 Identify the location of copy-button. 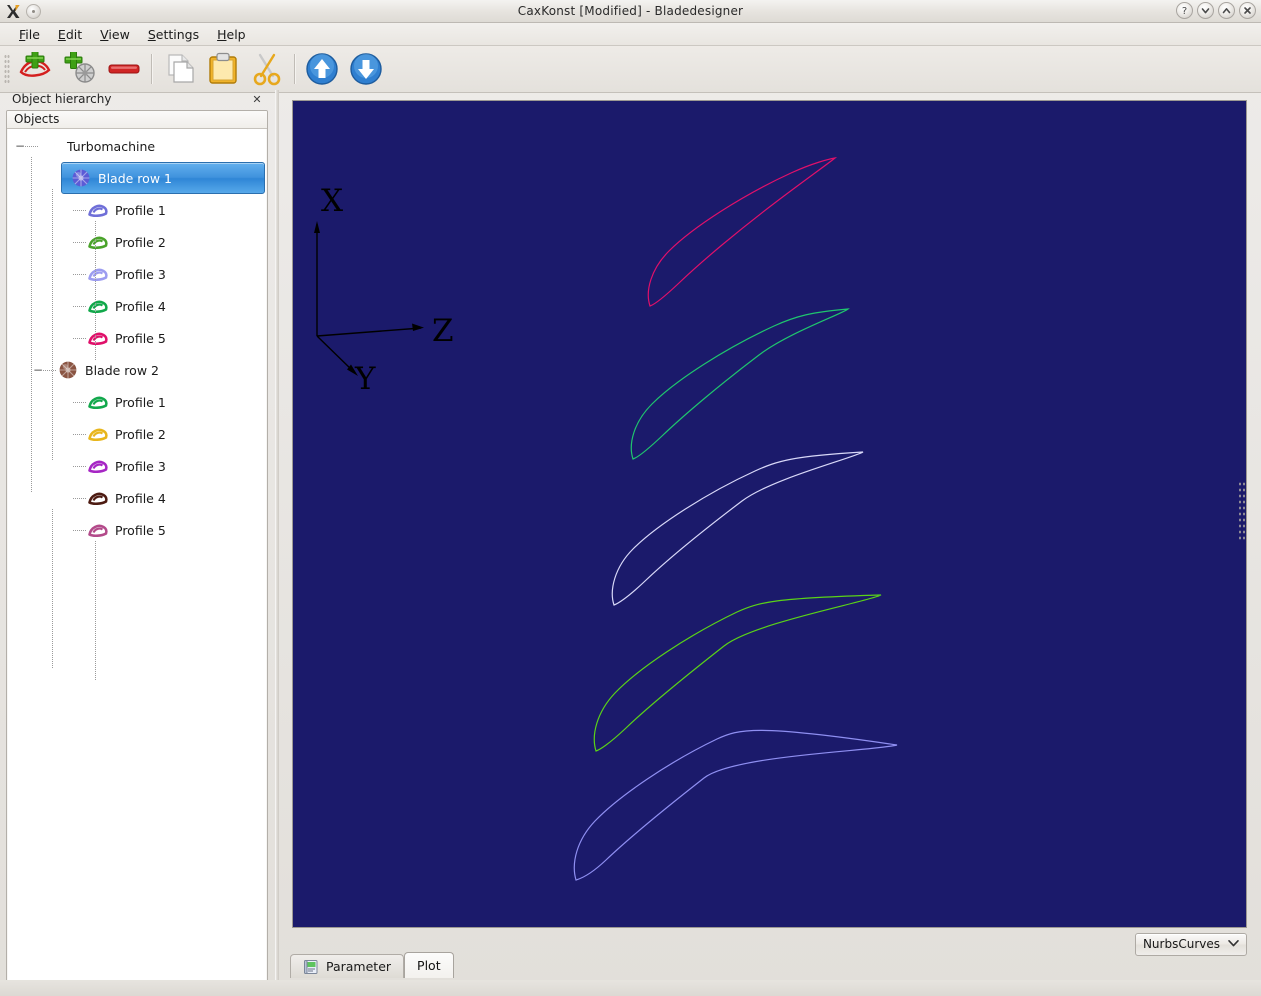
(179, 69).